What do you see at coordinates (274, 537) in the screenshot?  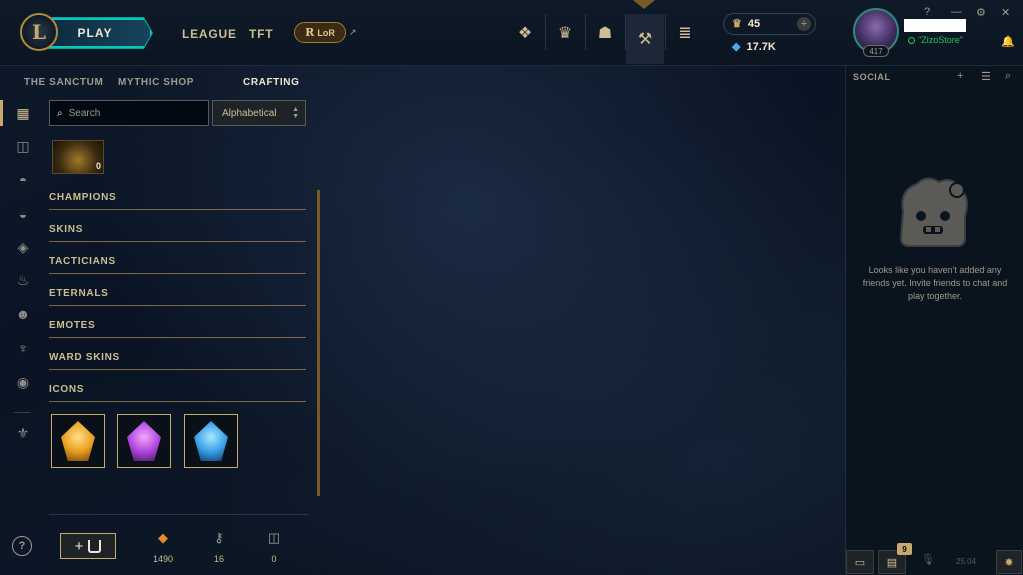 I see `chest-small-icon: ◫` at bounding box center [274, 537].